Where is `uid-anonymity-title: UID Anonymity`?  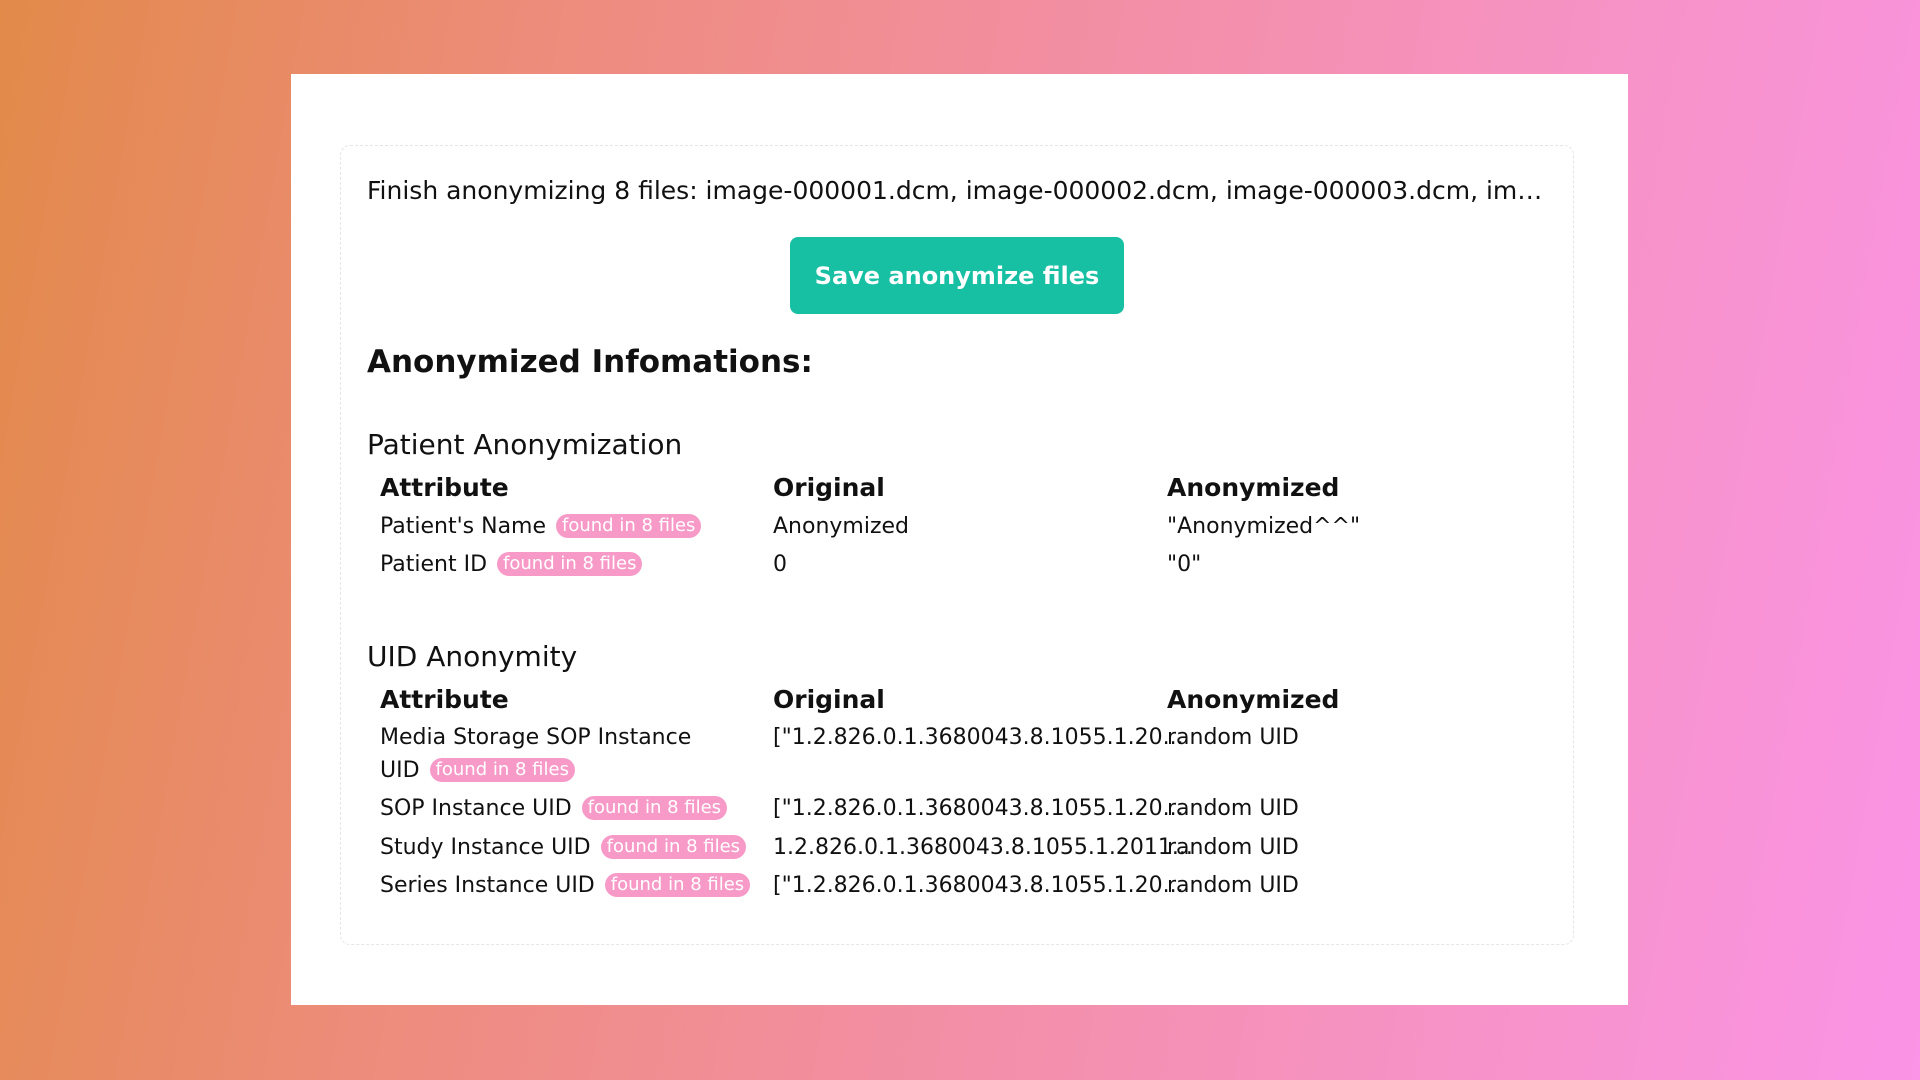
uid-anonymity-title: UID Anonymity is located at coordinates (472, 657).